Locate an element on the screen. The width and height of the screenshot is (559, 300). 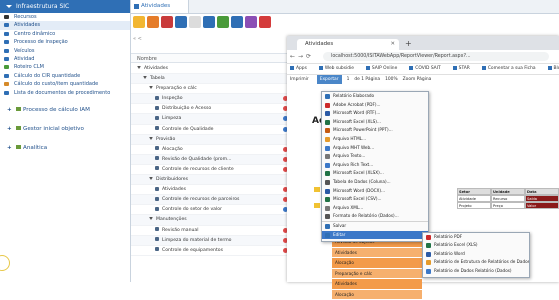
breadcrumb: « < is located at coordinates (213, 40).